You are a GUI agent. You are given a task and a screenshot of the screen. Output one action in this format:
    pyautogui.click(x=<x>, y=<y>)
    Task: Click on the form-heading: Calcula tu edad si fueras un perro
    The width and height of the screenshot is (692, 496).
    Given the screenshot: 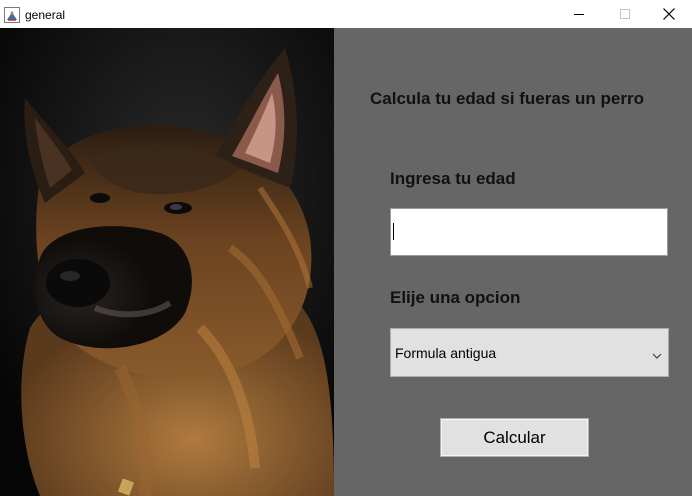 What is the action you would take?
    pyautogui.click(x=507, y=98)
    